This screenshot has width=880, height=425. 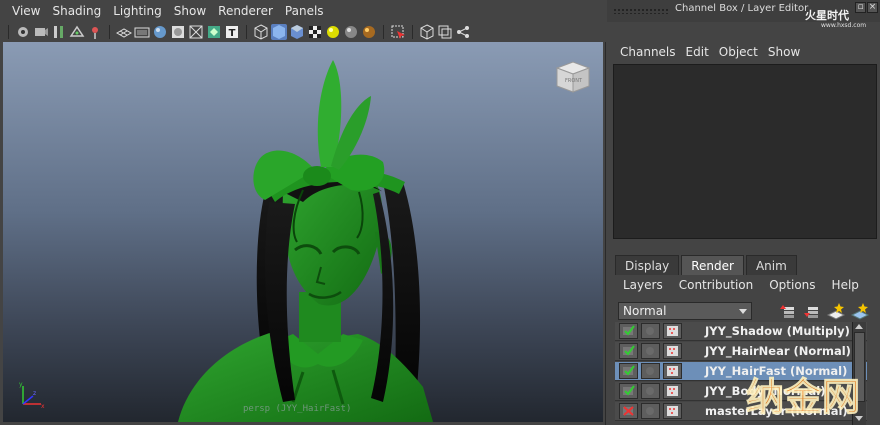 I want to click on isolate-select-icon, so click(x=315, y=32).